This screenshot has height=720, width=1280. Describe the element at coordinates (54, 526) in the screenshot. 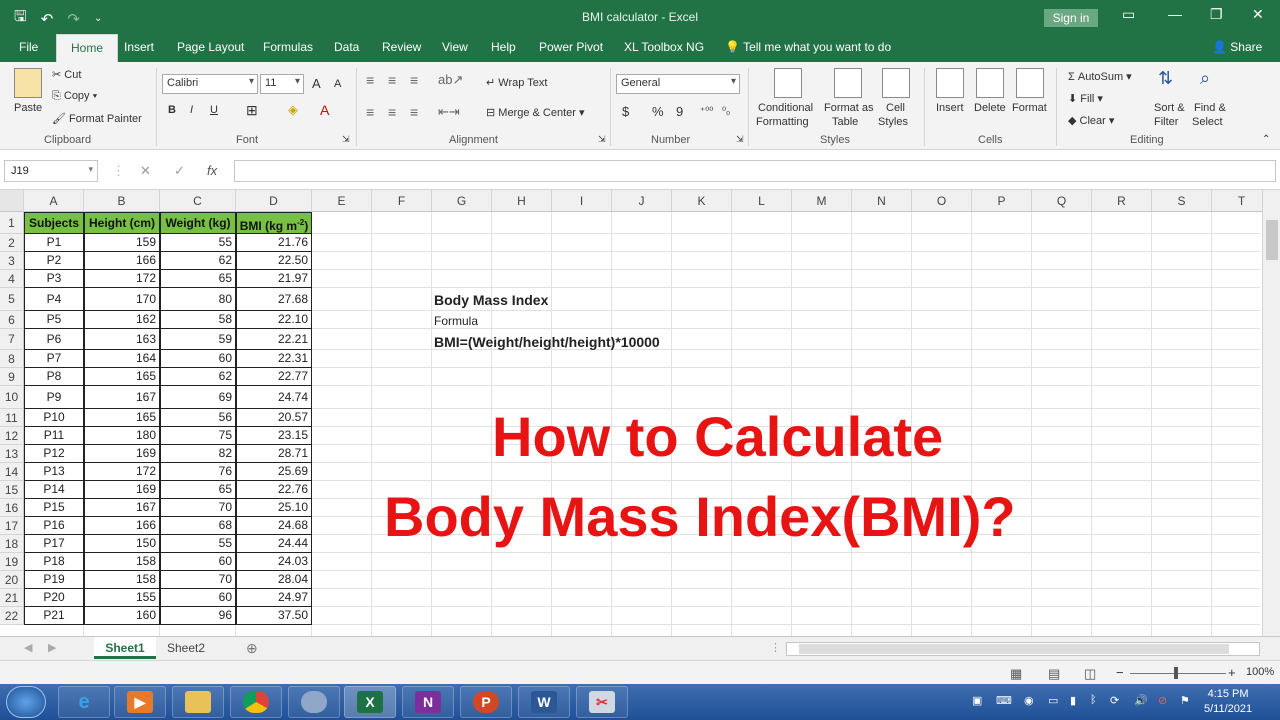

I see `table-cell: P16` at that location.